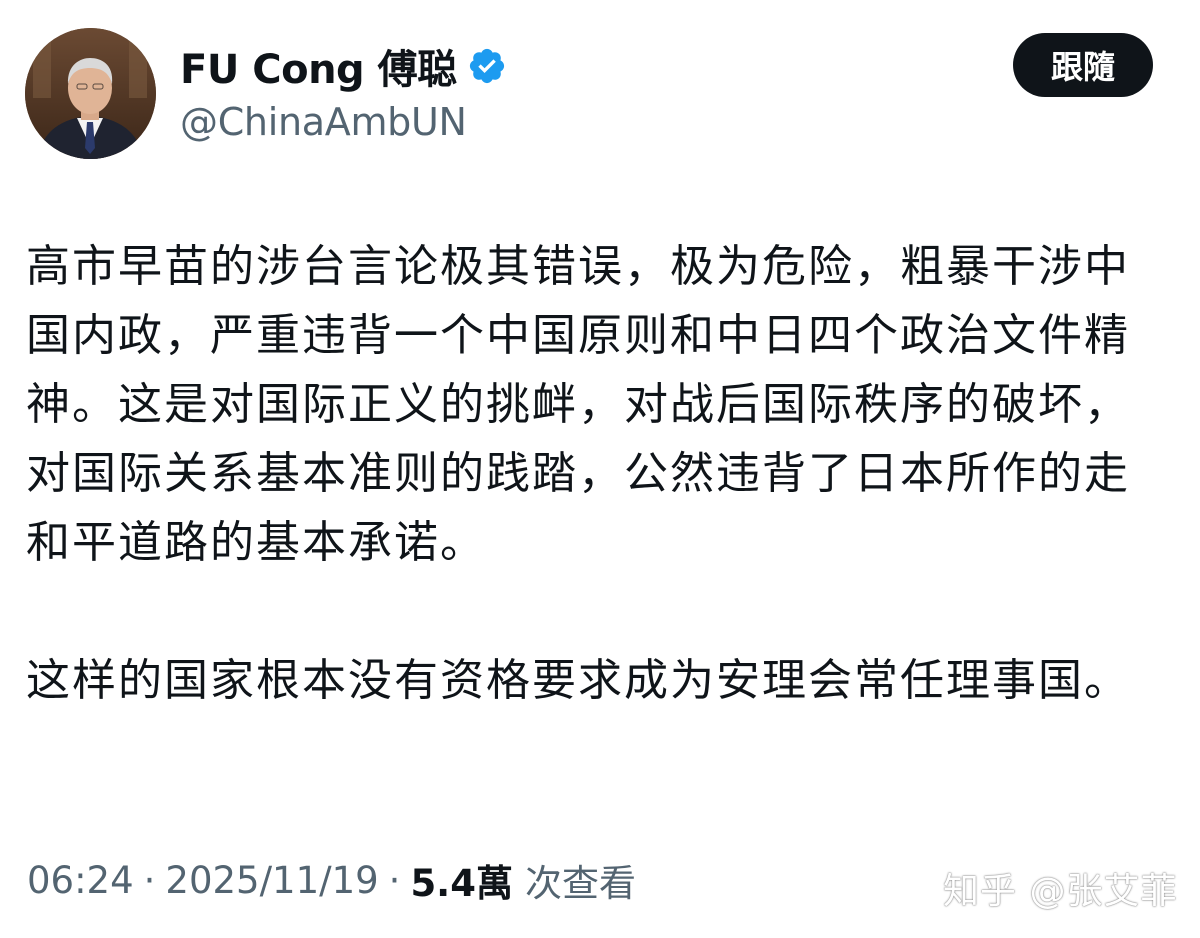 The image size is (1200, 938). Describe the element at coordinates (271, 880) in the screenshot. I see `tweet-date: 2025/11/19` at that location.